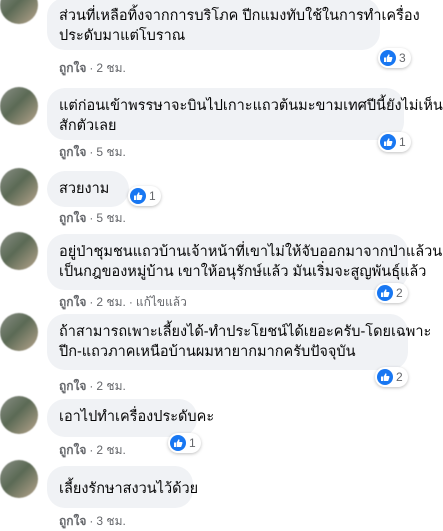  What do you see at coordinates (88, 126) in the screenshot?
I see `comment-text: สักตัวเลย` at bounding box center [88, 126].